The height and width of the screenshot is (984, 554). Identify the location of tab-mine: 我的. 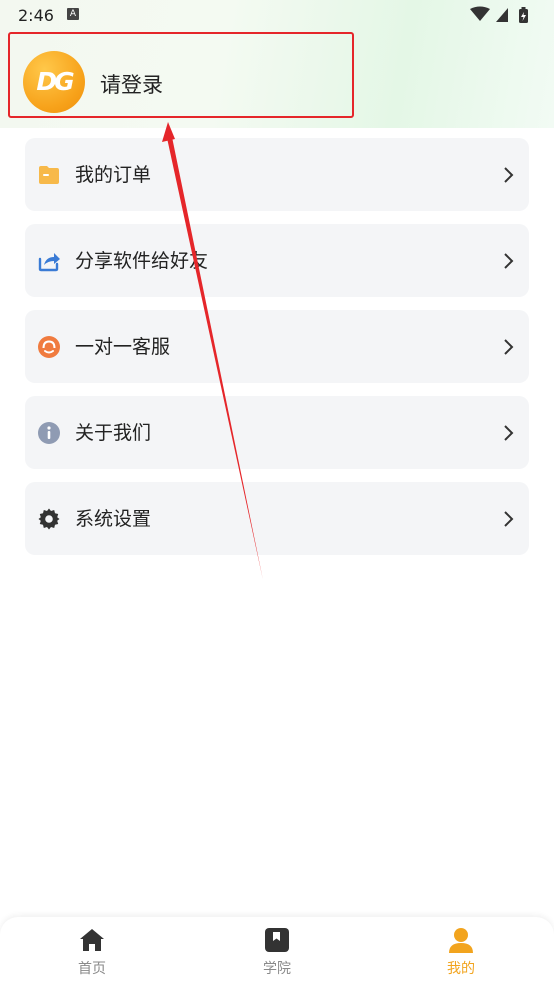
(461, 950).